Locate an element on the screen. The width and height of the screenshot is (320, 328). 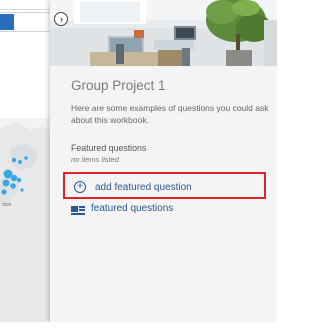
workbook-map: ston is located at coordinates (26, 220).